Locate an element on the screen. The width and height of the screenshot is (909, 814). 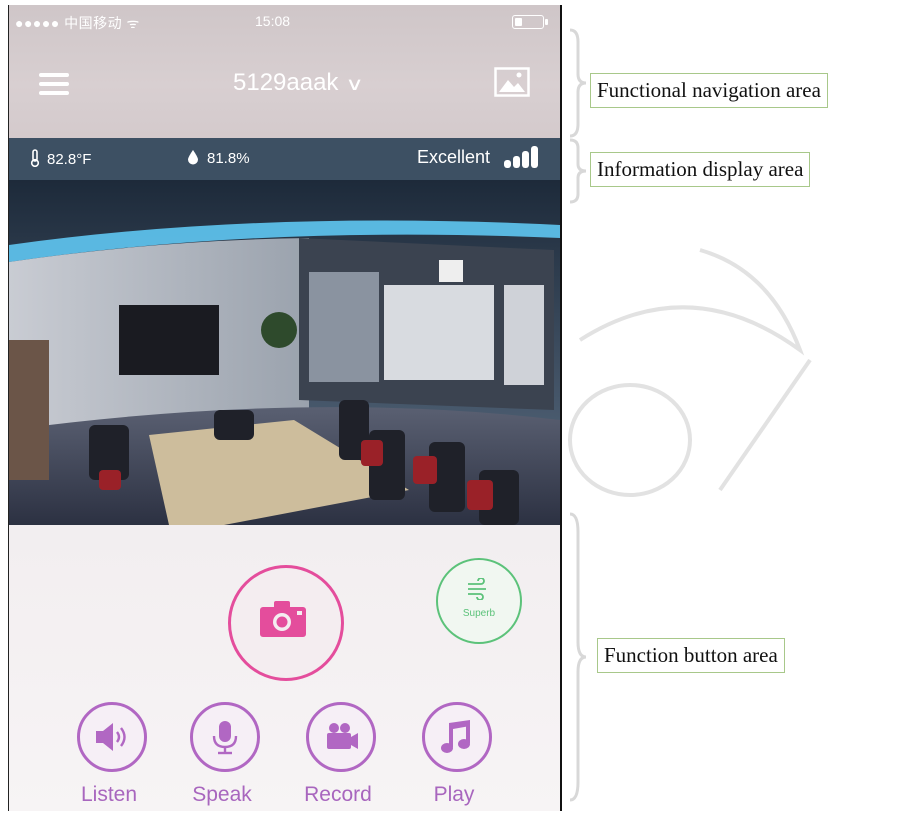
listen-label: Listen is located at coordinates (109, 794).